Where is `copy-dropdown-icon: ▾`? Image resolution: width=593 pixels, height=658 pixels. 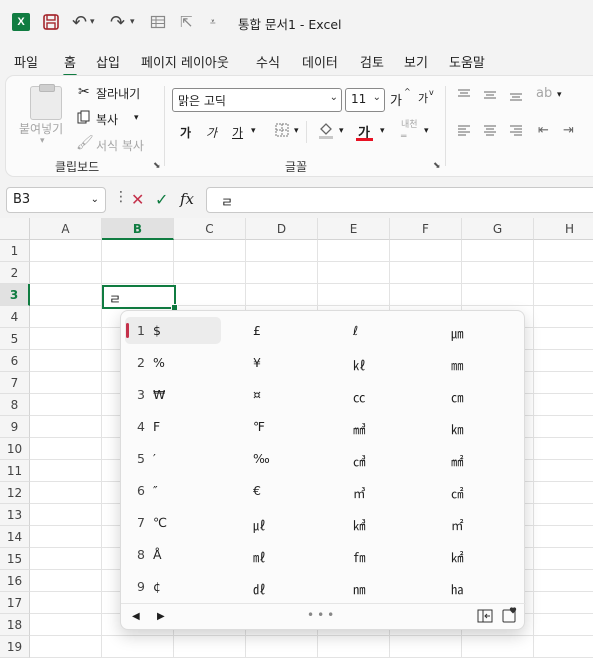 copy-dropdown-icon: ▾ is located at coordinates (136, 118).